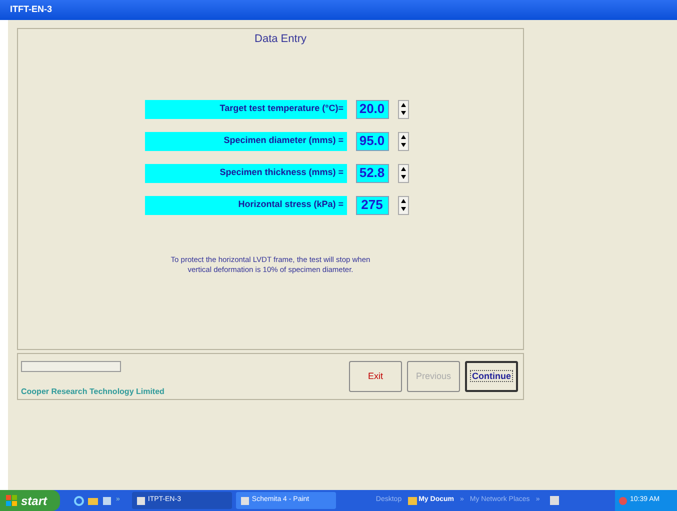  Describe the element at coordinates (372, 173) in the screenshot. I see `value-field: 52.8` at that location.